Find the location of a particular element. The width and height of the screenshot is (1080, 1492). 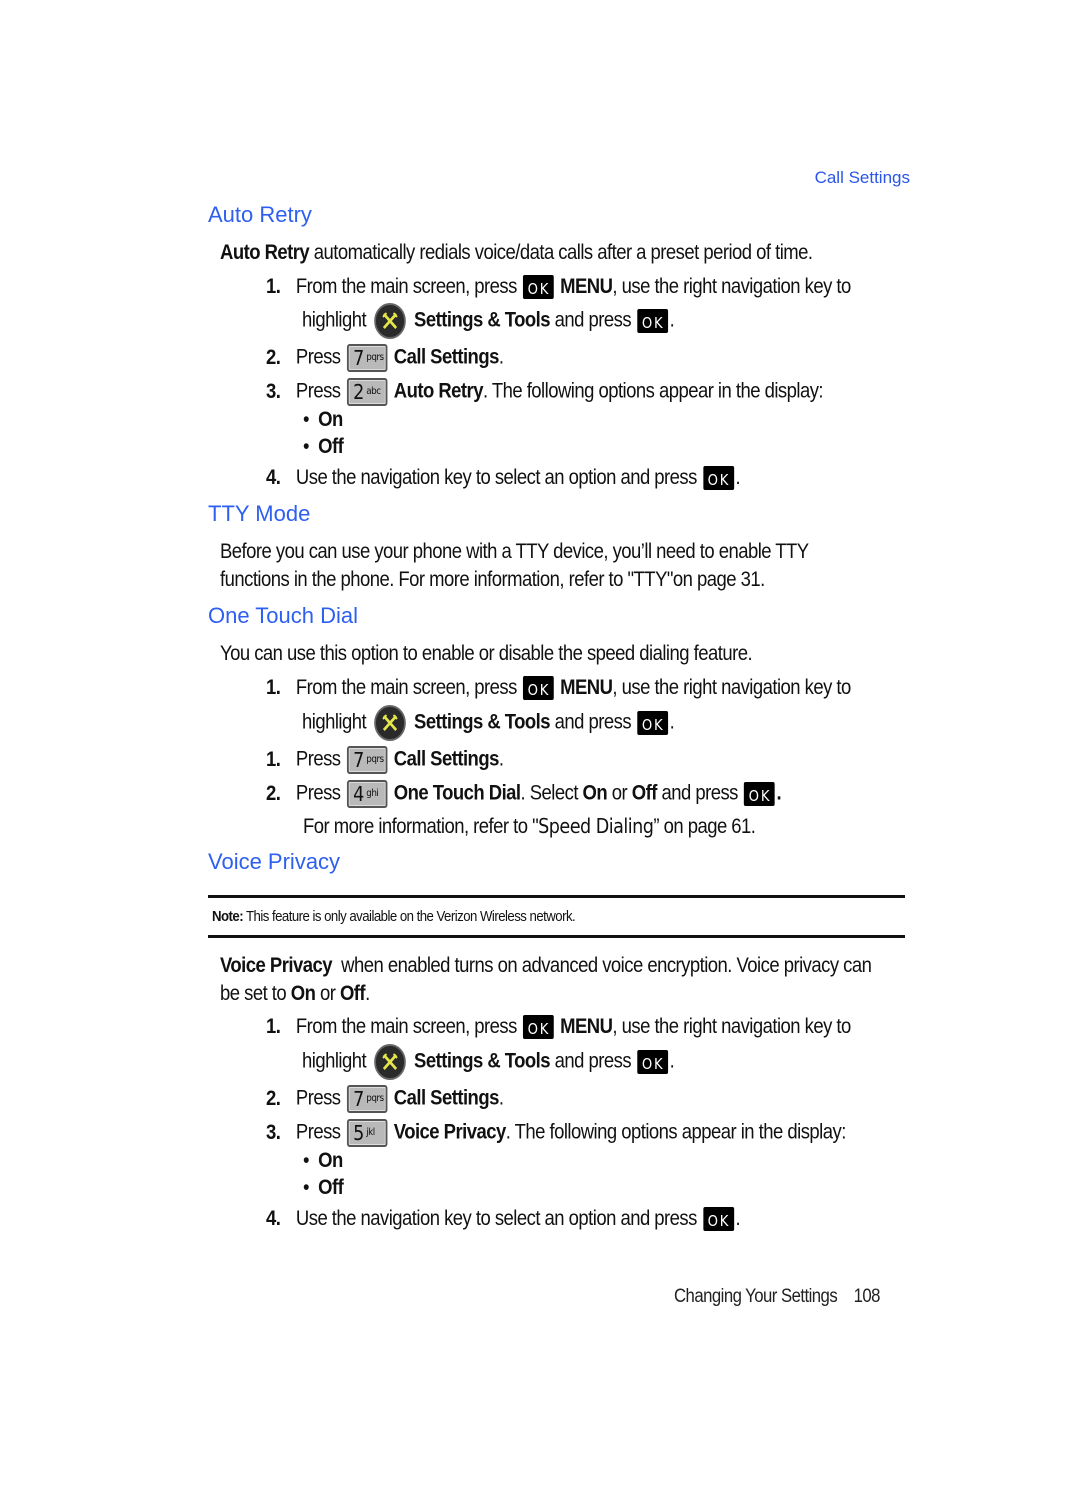

note-label: Note: is located at coordinates (228, 916).